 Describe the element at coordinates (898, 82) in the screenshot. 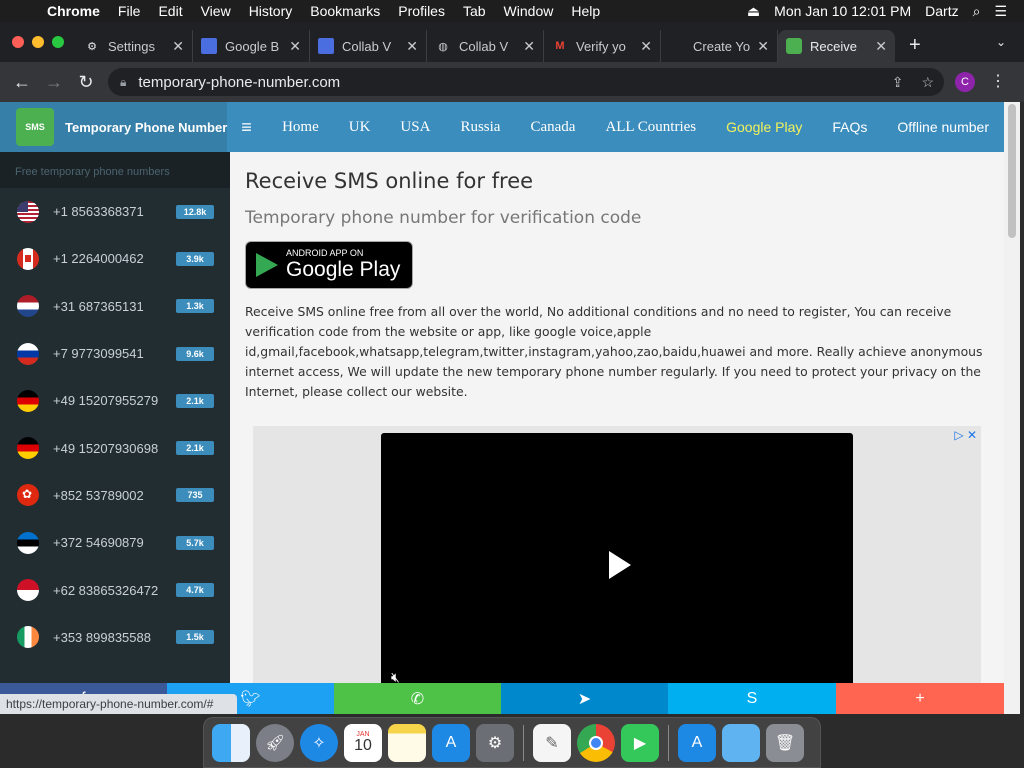

I see `share-icon: ⇪` at that location.